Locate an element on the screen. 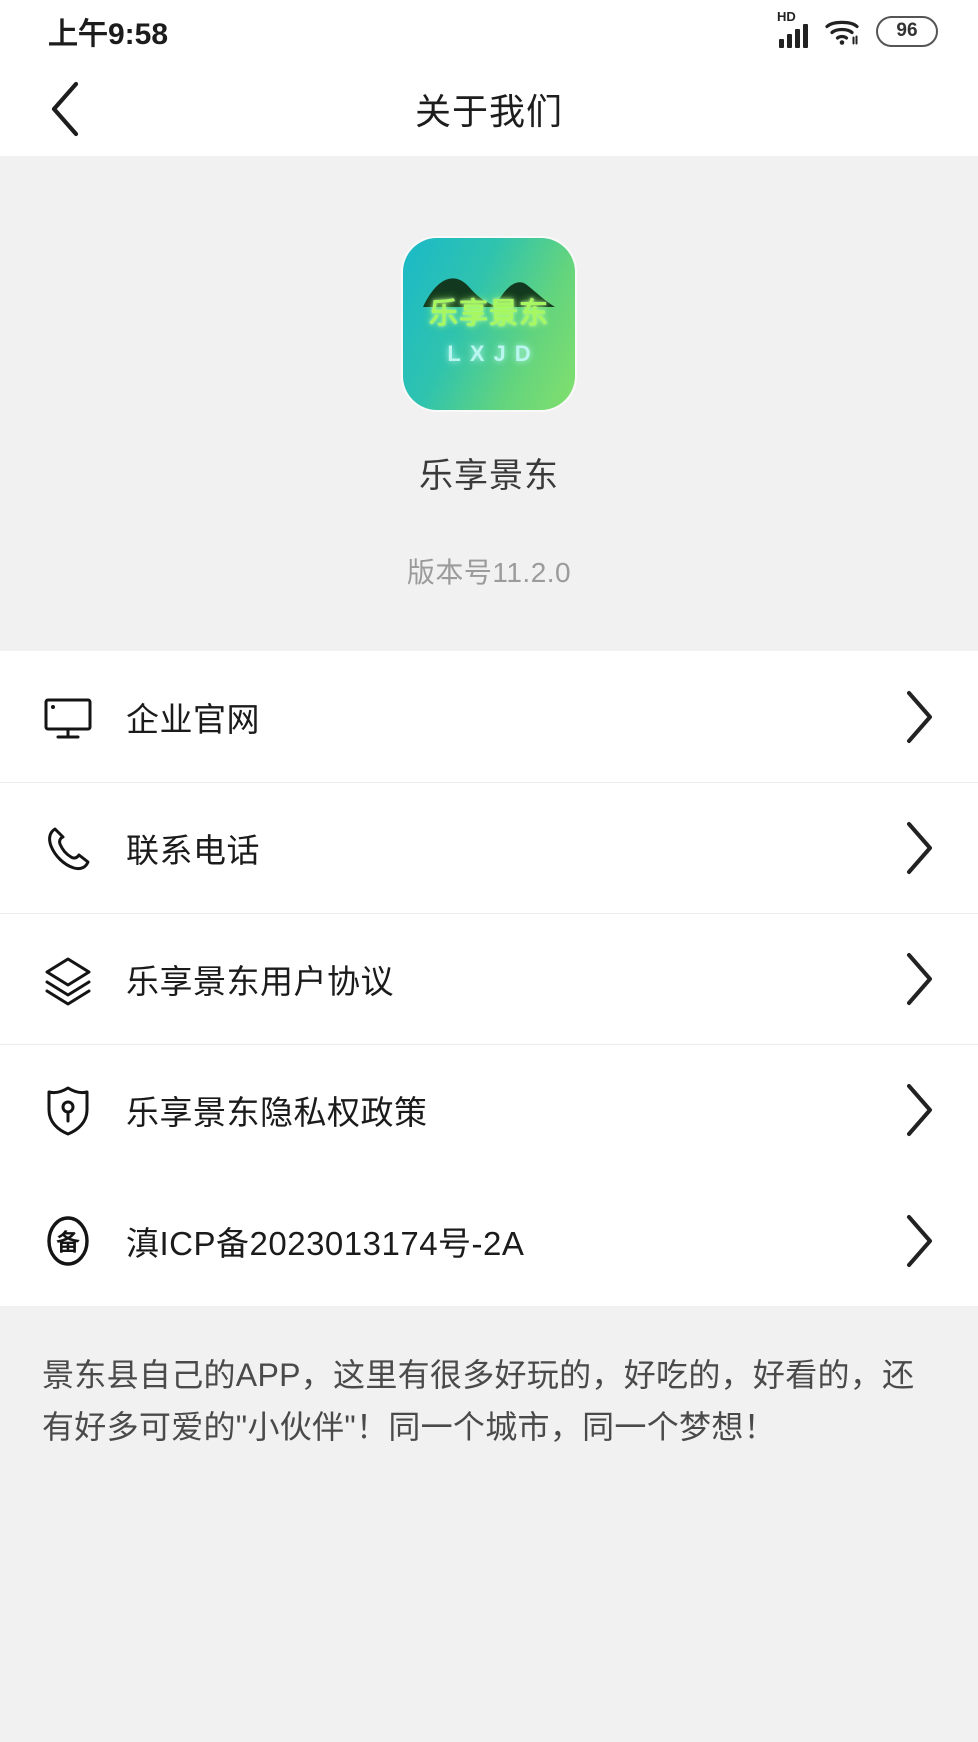 The image size is (978, 1742). status-indicators: HD 96 is located at coordinates (857, 29).